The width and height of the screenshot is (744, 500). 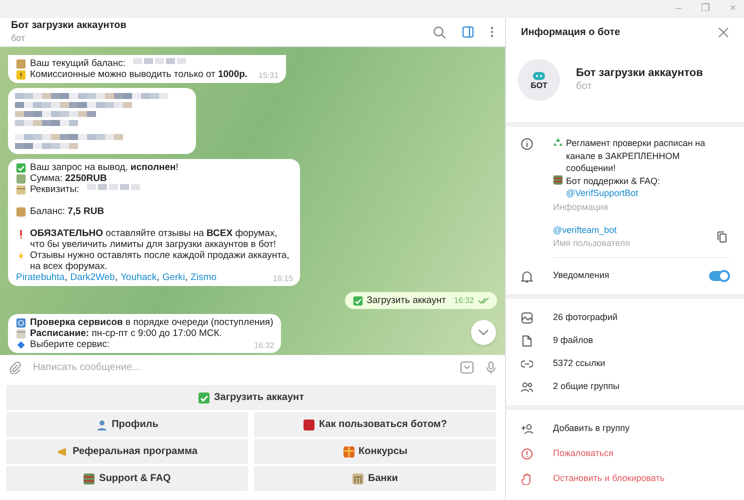 What do you see at coordinates (539, 75) in the screenshot?
I see `robot-icon` at bounding box center [539, 75].